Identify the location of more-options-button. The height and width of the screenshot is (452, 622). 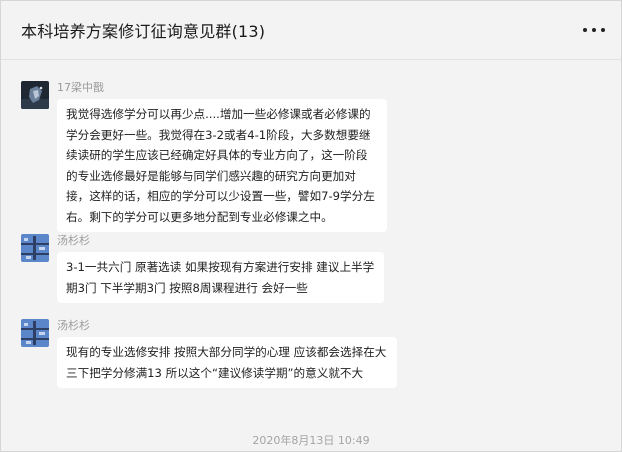
(594, 29).